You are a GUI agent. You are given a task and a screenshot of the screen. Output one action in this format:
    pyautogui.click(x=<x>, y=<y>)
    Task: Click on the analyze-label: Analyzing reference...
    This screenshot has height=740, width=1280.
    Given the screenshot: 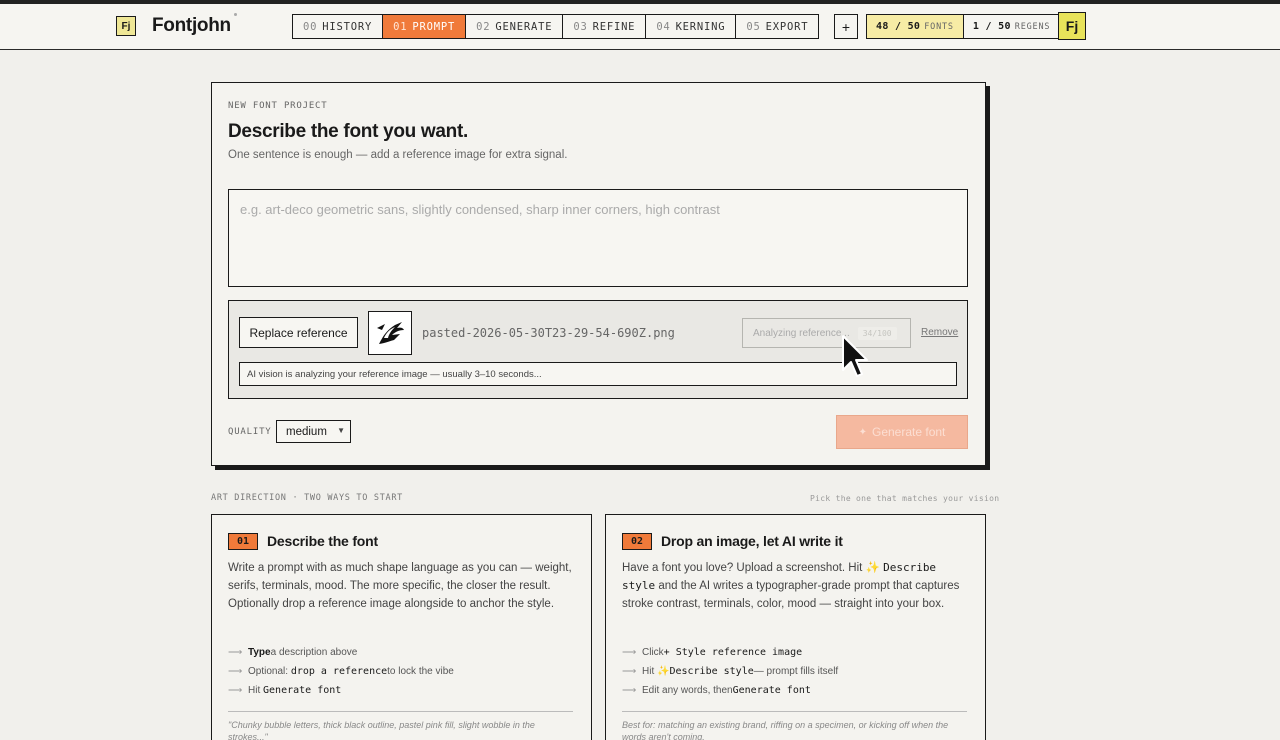 What is the action you would take?
    pyautogui.click(x=801, y=333)
    